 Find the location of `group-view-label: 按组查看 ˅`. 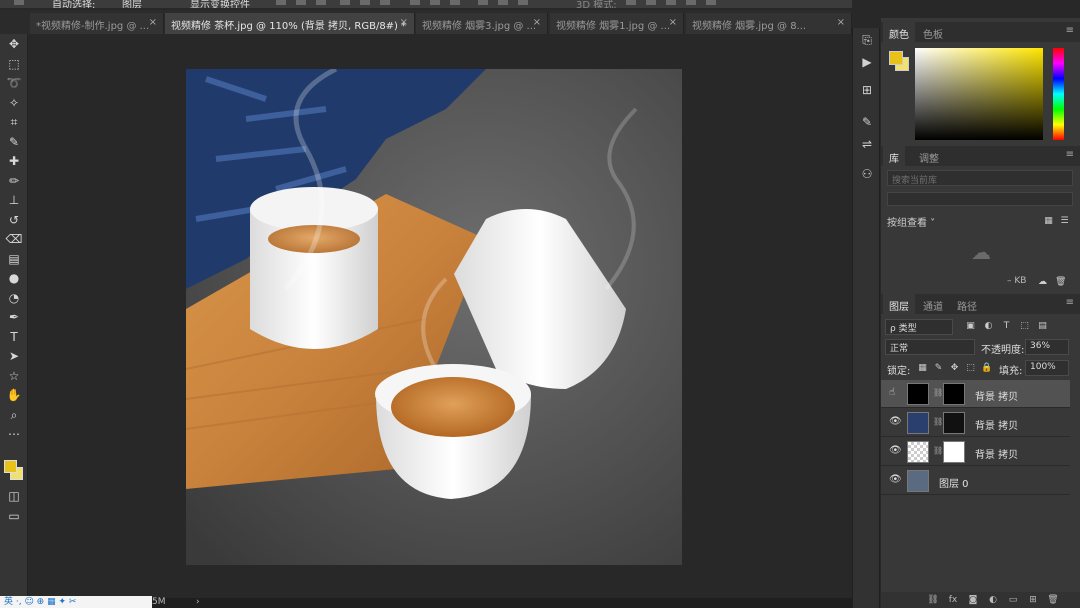

group-view-label: 按组查看 ˅ is located at coordinates (911, 221).